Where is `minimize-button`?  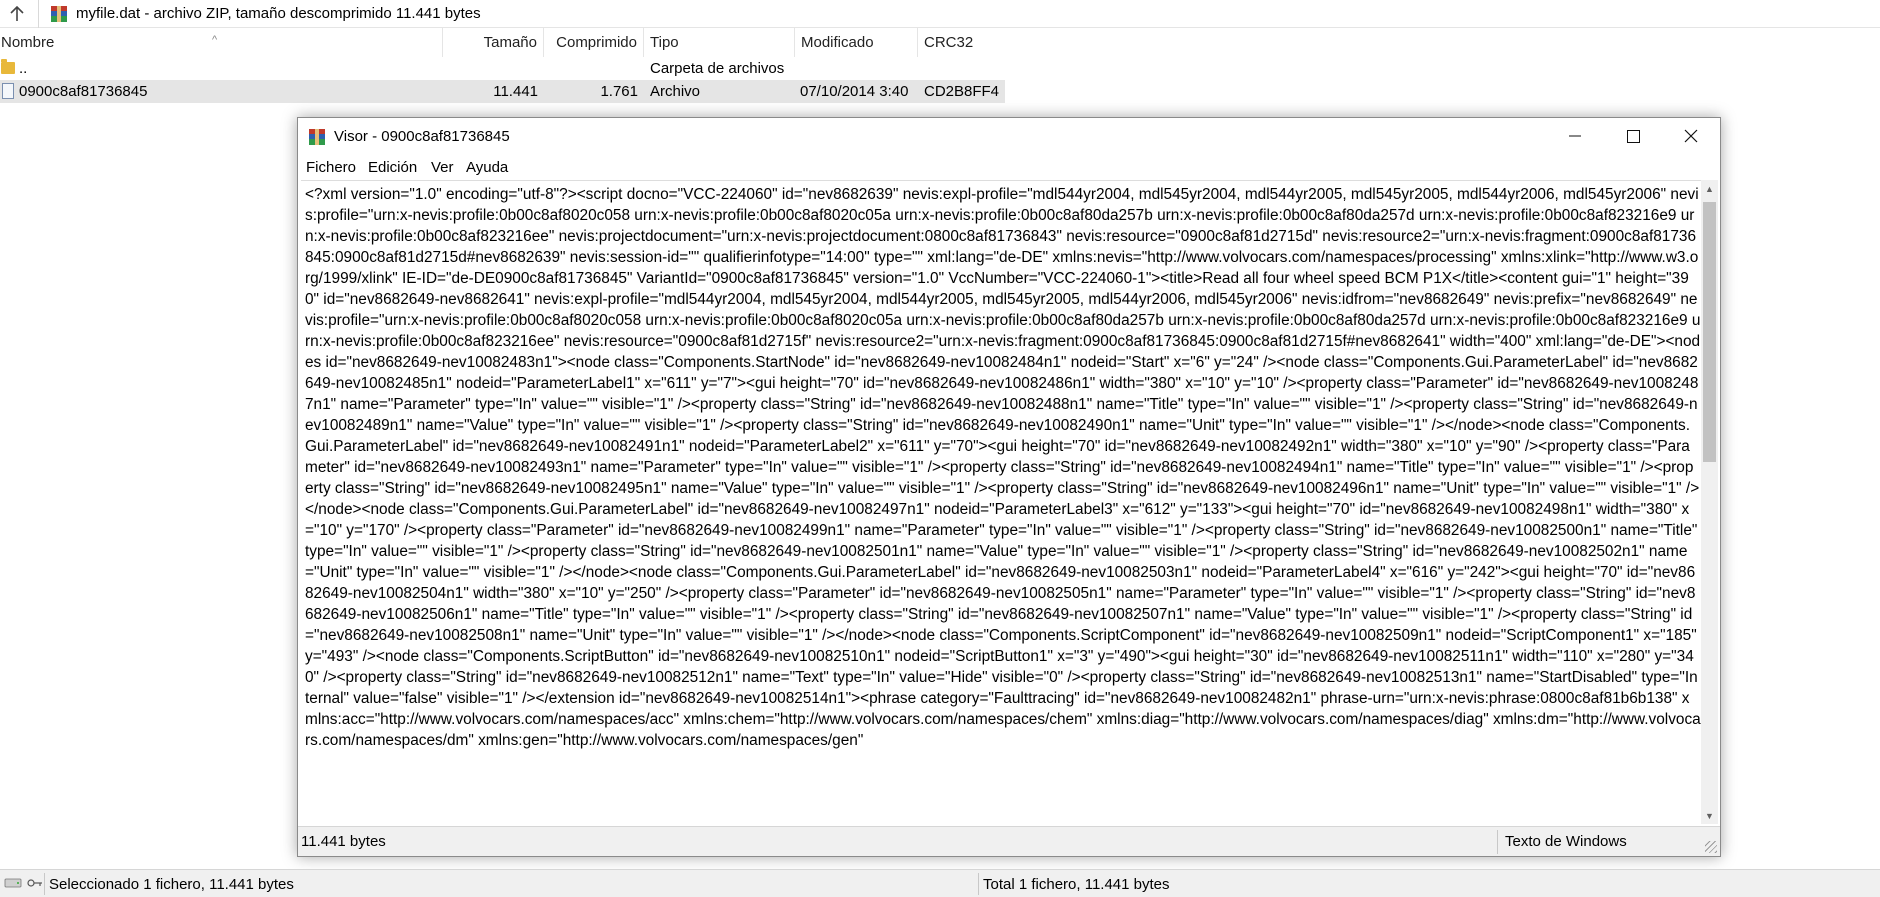
minimize-button is located at coordinates (1575, 136).